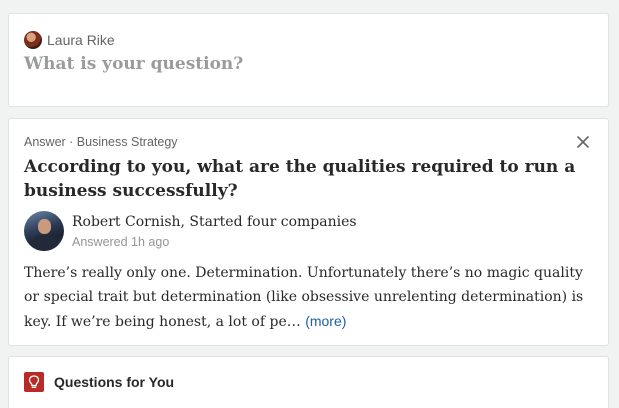  I want to click on answer-topic-meta: Answer · Business Strategy, so click(101, 142).